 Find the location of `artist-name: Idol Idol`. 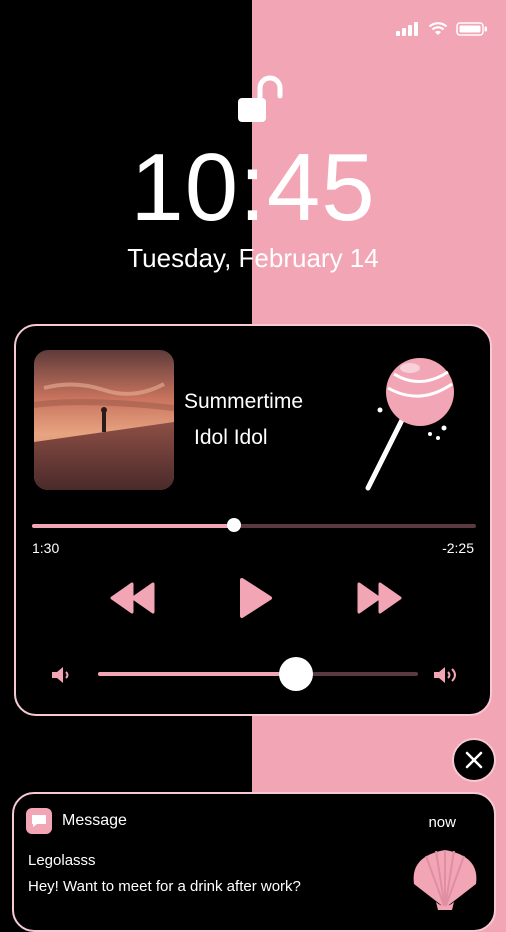

artist-name: Idol Idol is located at coordinates (231, 437).